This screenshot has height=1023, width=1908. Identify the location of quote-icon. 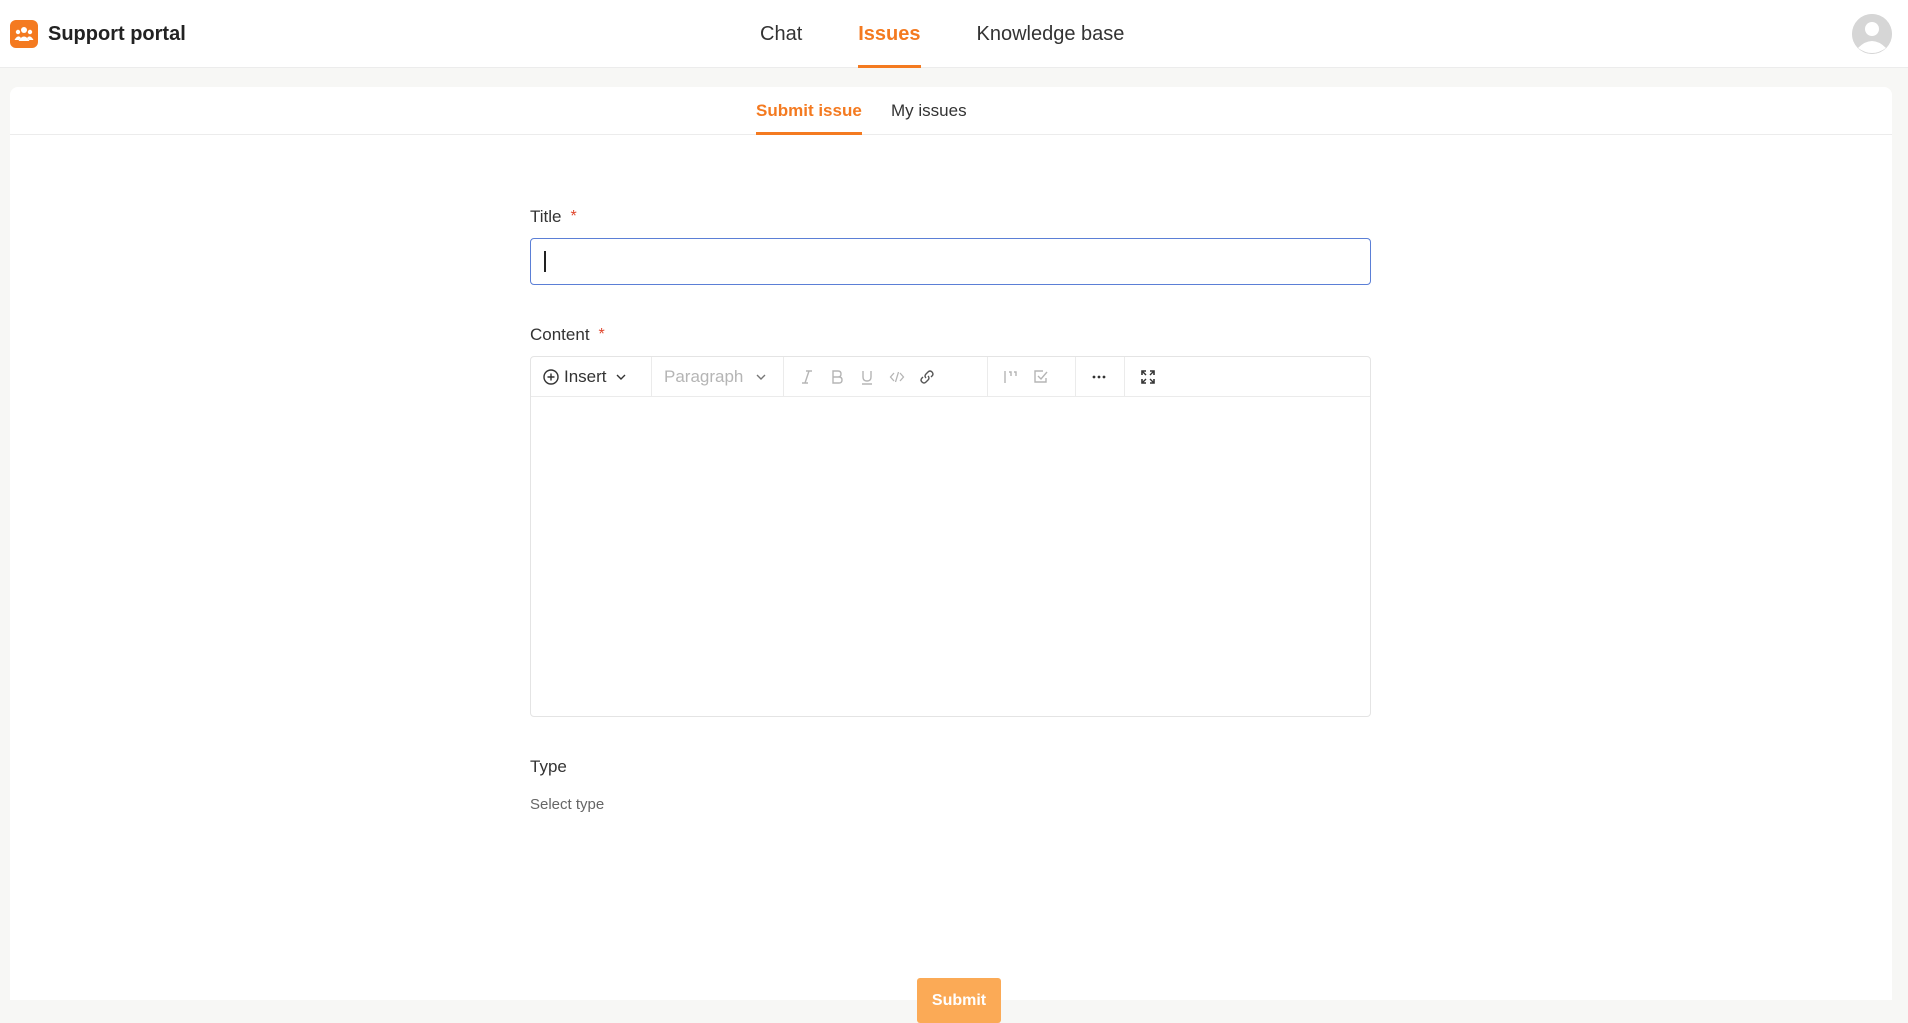
(1010, 376).